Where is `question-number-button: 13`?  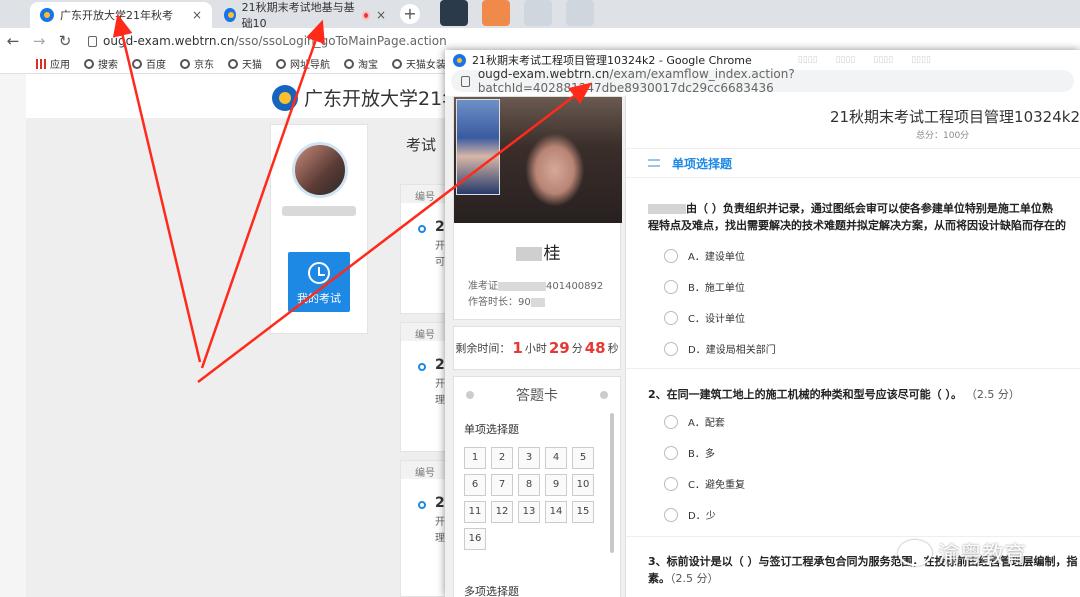 question-number-button: 13 is located at coordinates (529, 512).